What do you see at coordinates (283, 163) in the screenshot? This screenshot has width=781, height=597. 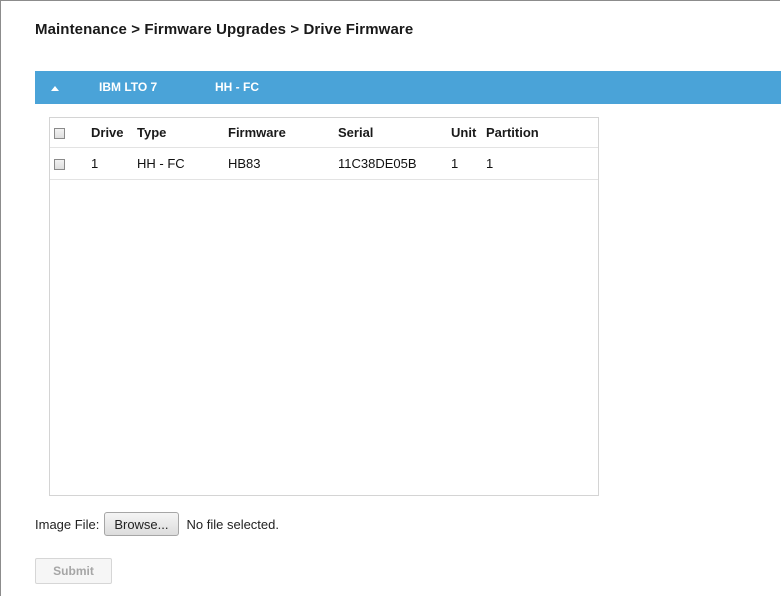 I see `cell-firmware: HB83` at bounding box center [283, 163].